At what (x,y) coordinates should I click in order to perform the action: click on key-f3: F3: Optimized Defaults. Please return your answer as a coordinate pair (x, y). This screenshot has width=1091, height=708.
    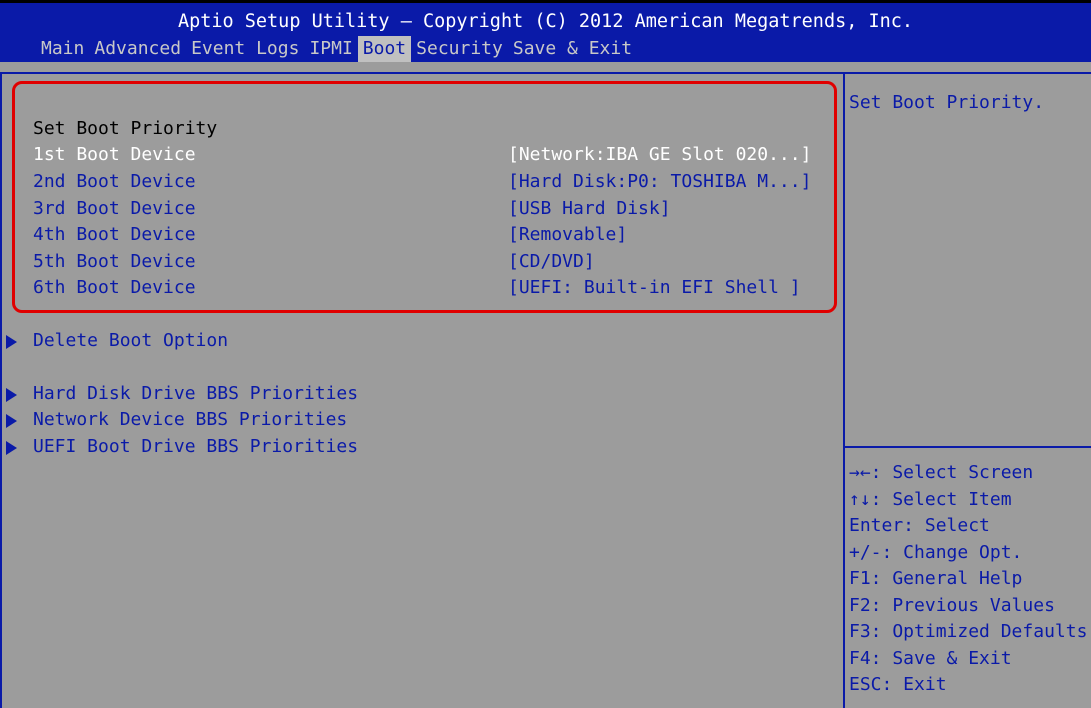
    Looking at the image, I should click on (968, 631).